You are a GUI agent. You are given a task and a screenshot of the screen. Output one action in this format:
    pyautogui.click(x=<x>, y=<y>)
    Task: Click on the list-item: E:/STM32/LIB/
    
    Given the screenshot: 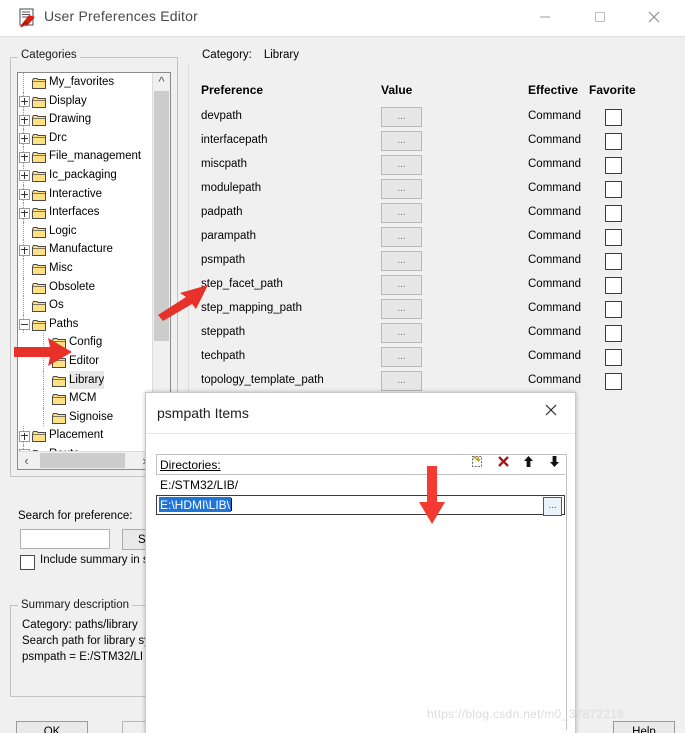 What is the action you would take?
    pyautogui.click(x=360, y=485)
    